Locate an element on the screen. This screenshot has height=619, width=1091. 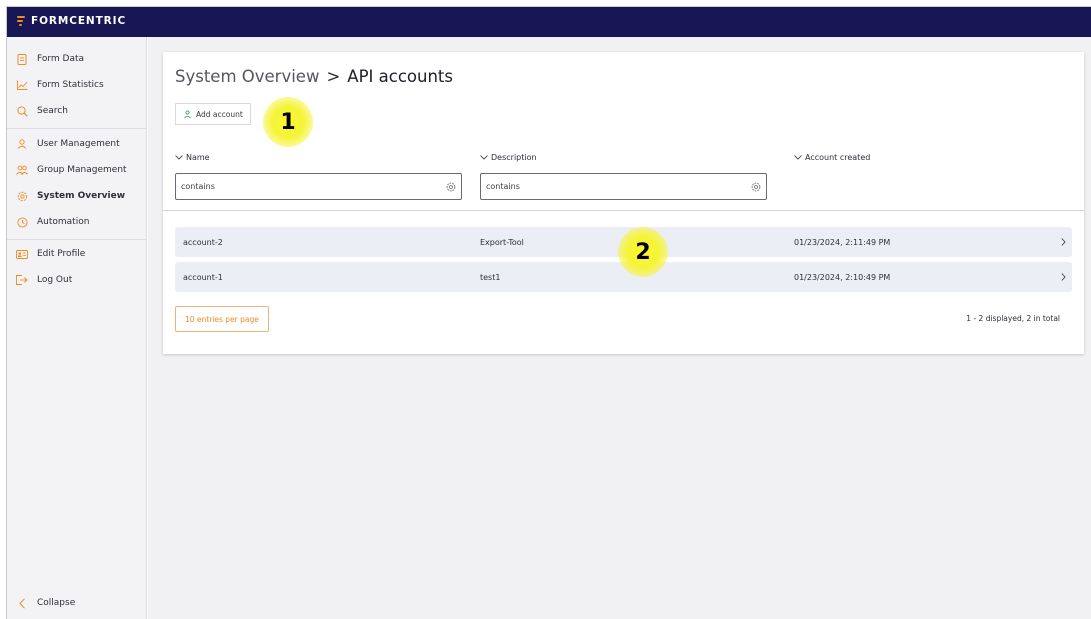
annotation-marker-1: 1 is located at coordinates (288, 122).